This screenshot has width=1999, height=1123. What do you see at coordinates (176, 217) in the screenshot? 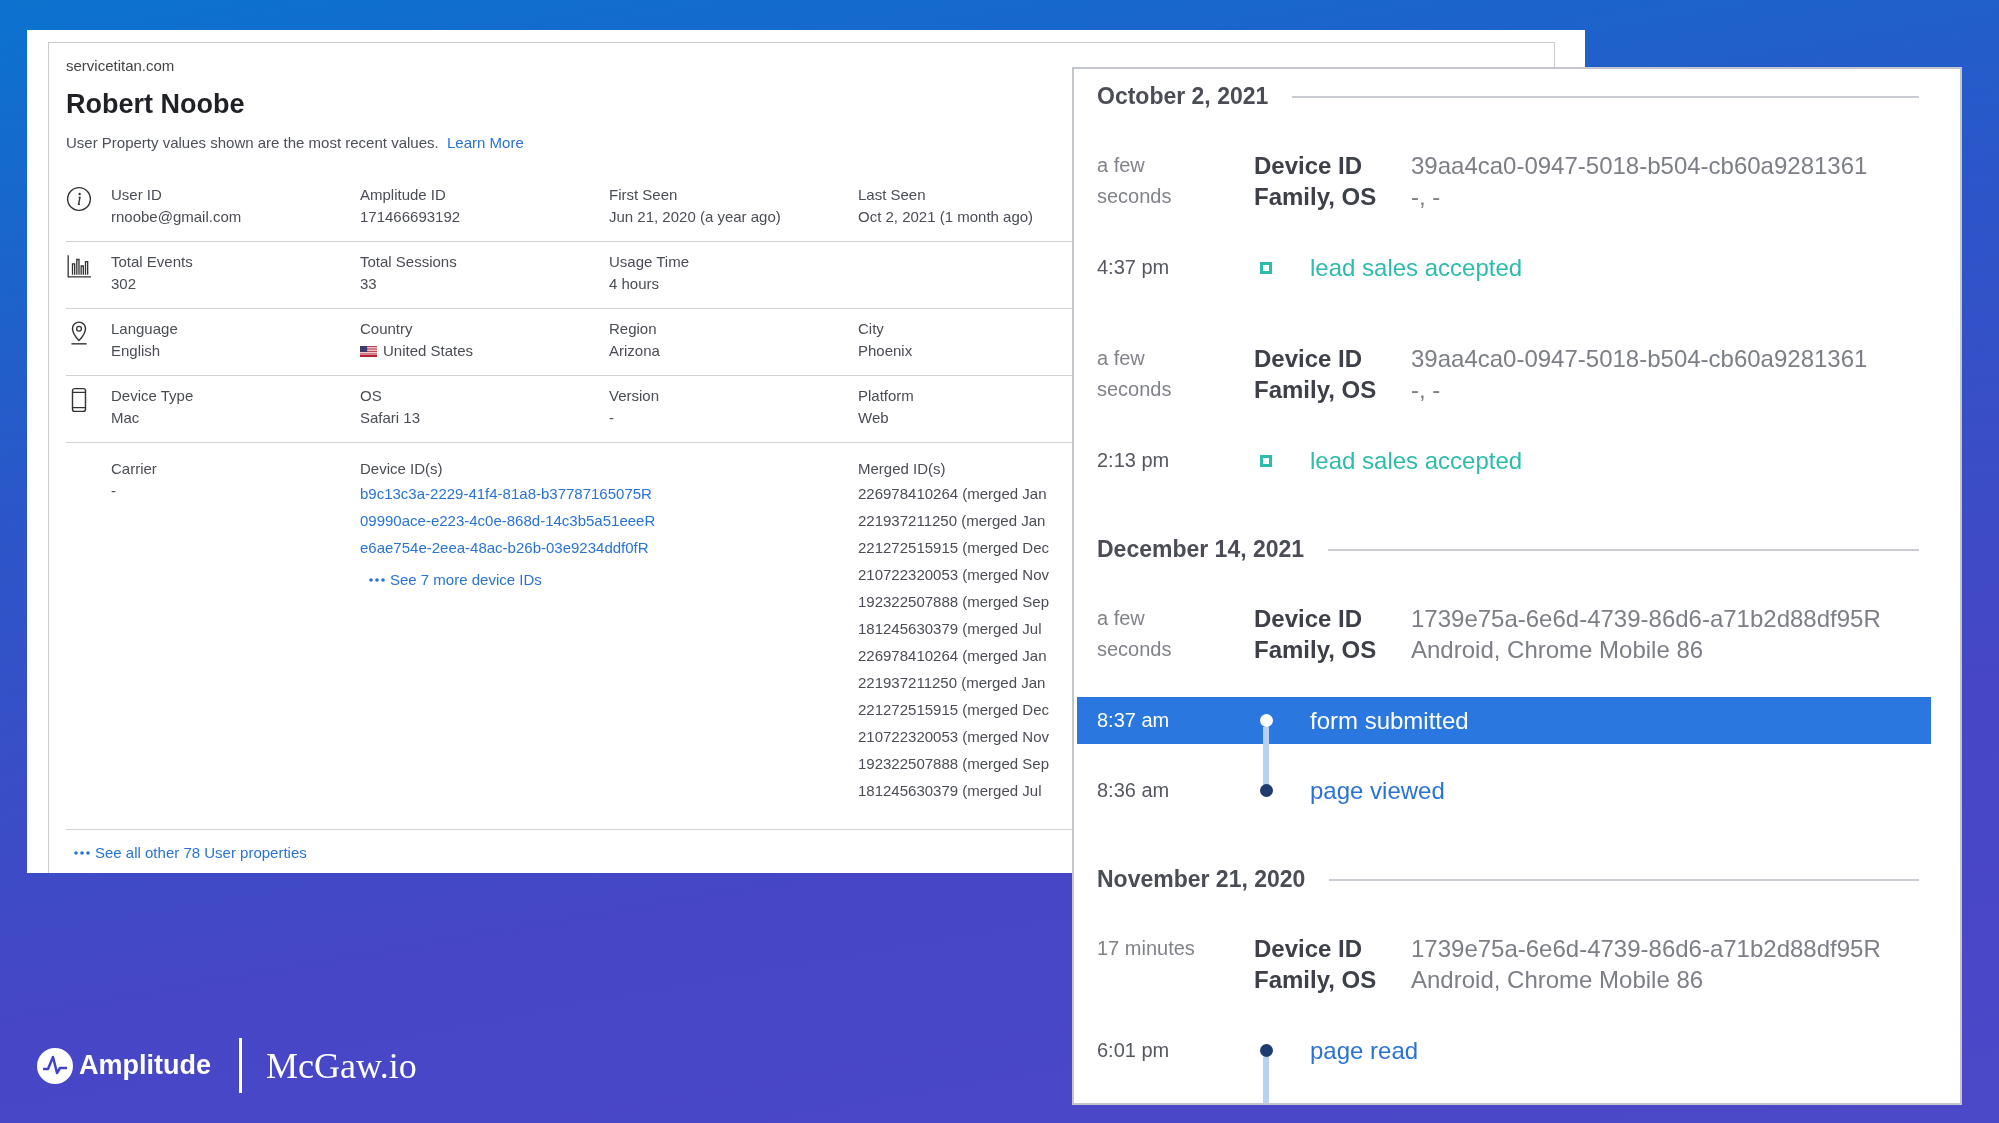
I see `property-value: rnoobe@gmail.com` at bounding box center [176, 217].